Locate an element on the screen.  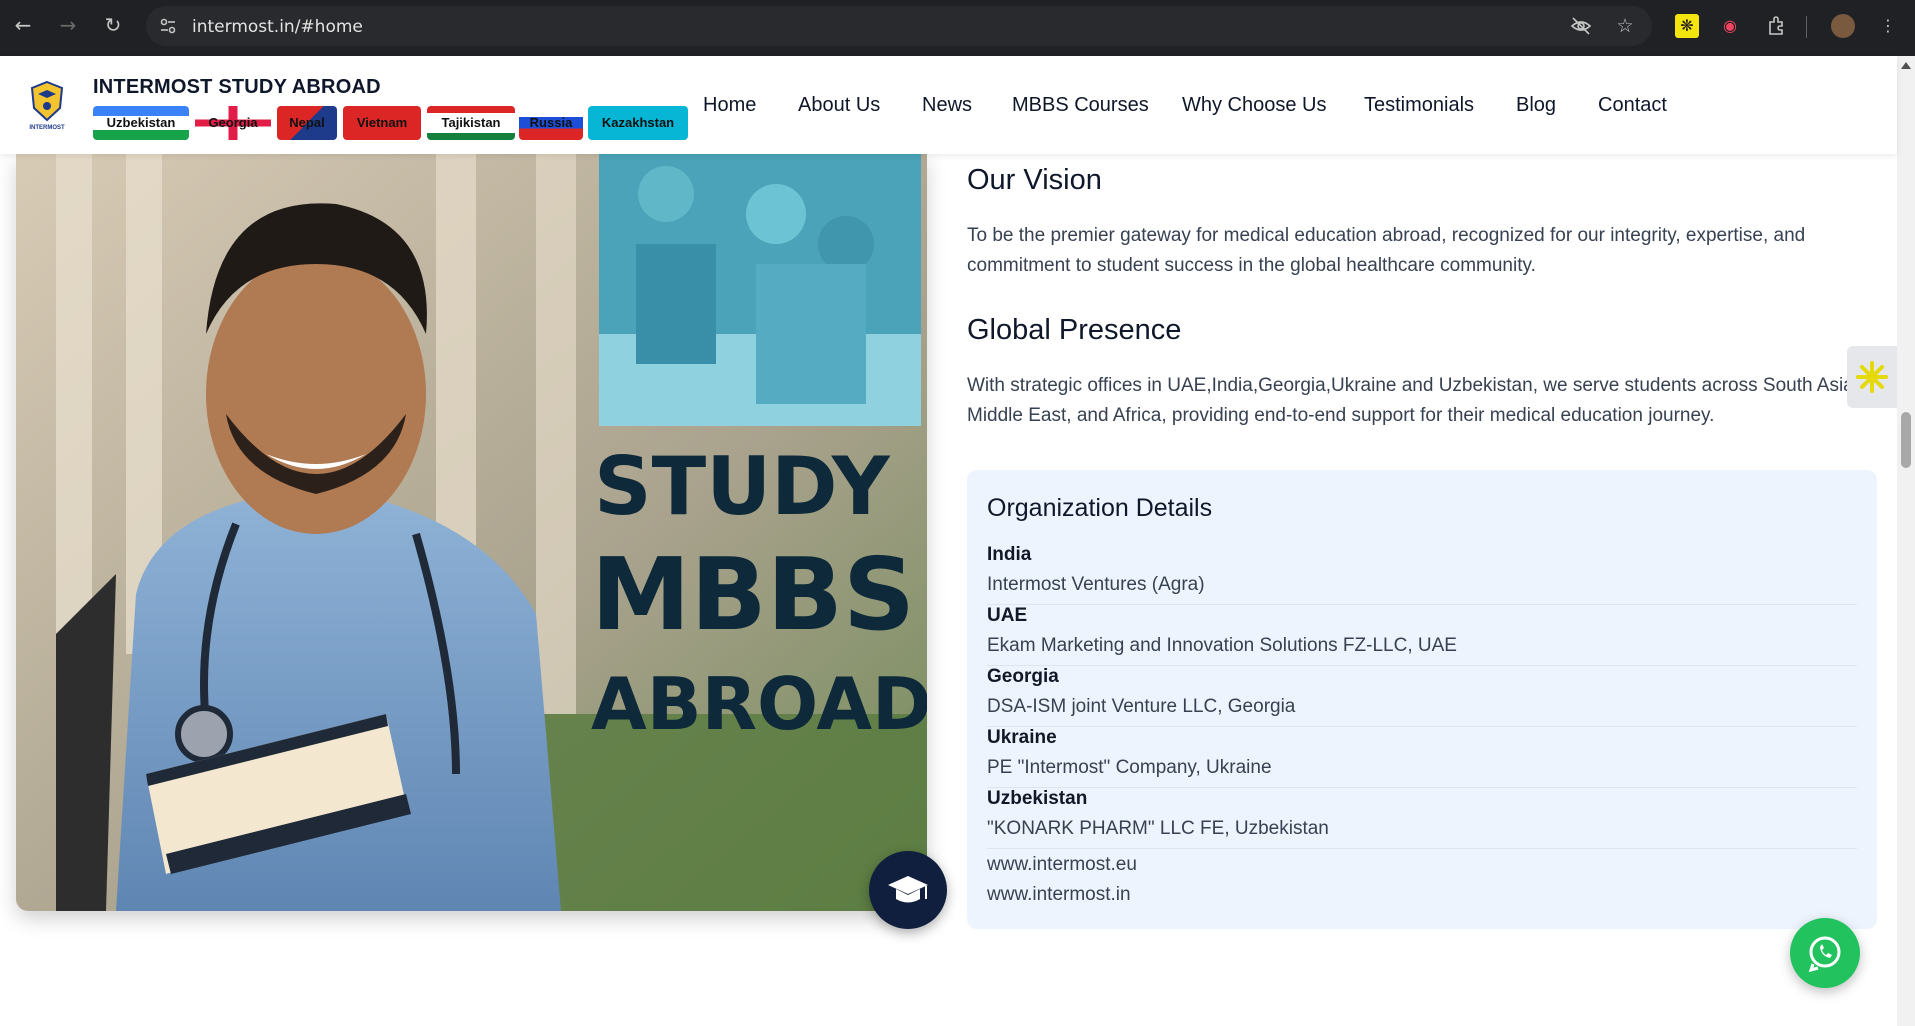
hero-text-mbbs: MBBS is located at coordinates (753, 594).